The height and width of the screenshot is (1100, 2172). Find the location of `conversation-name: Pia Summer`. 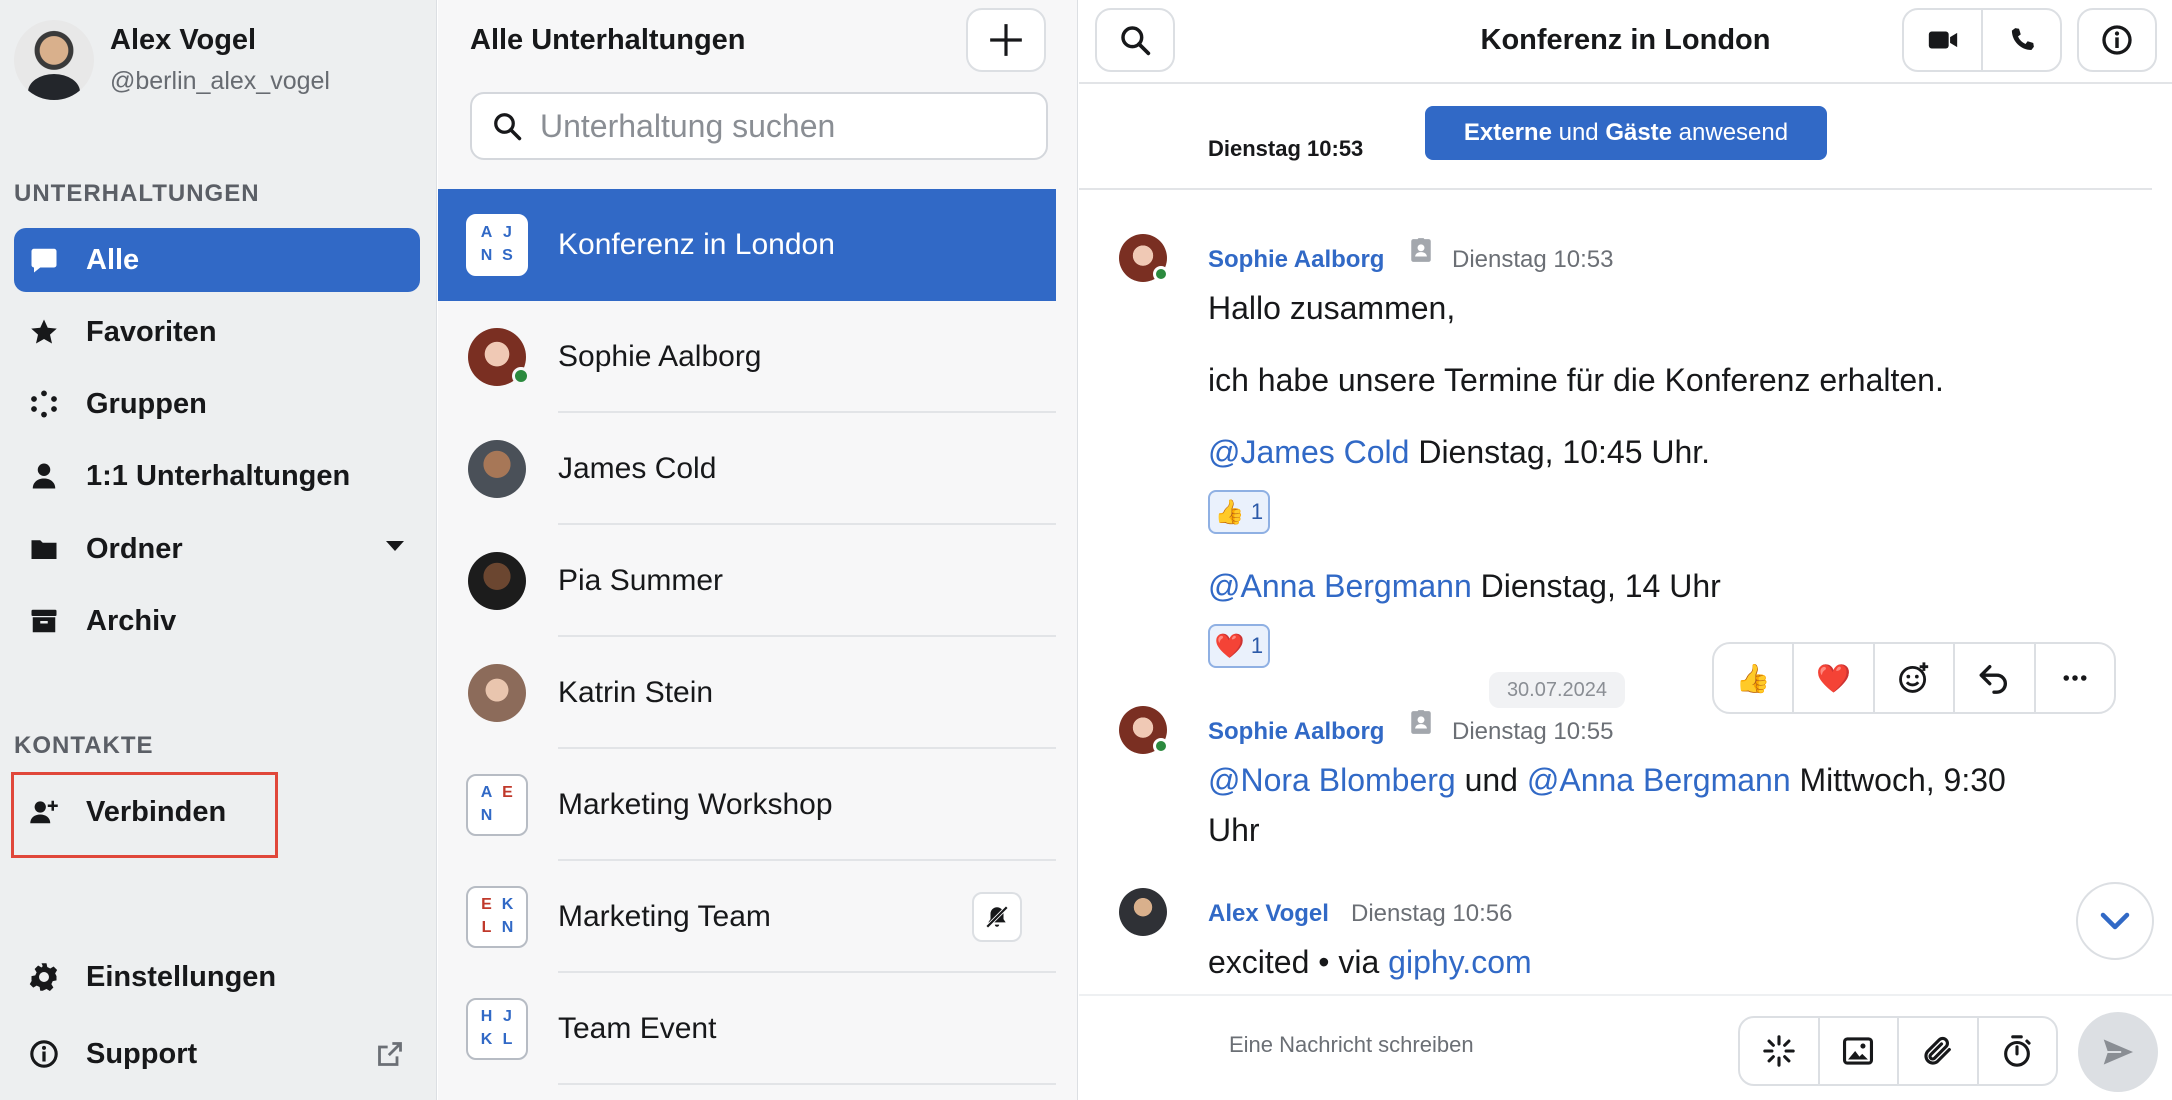

conversation-name: Pia Summer is located at coordinates (641, 580).